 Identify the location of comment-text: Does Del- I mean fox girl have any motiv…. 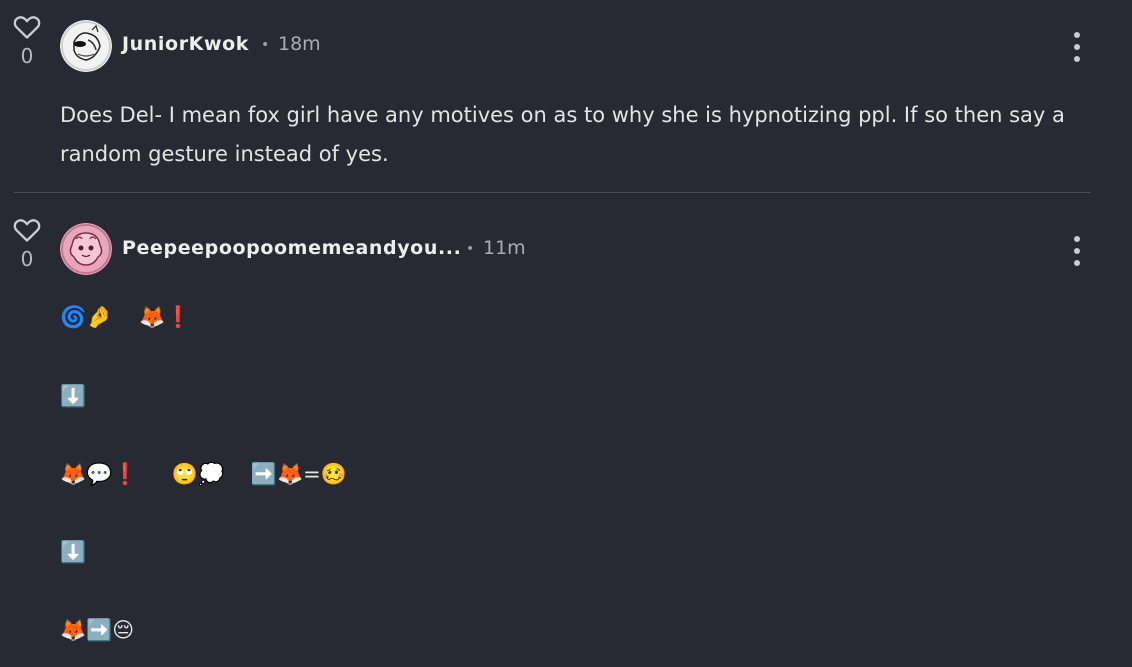
(562, 134).